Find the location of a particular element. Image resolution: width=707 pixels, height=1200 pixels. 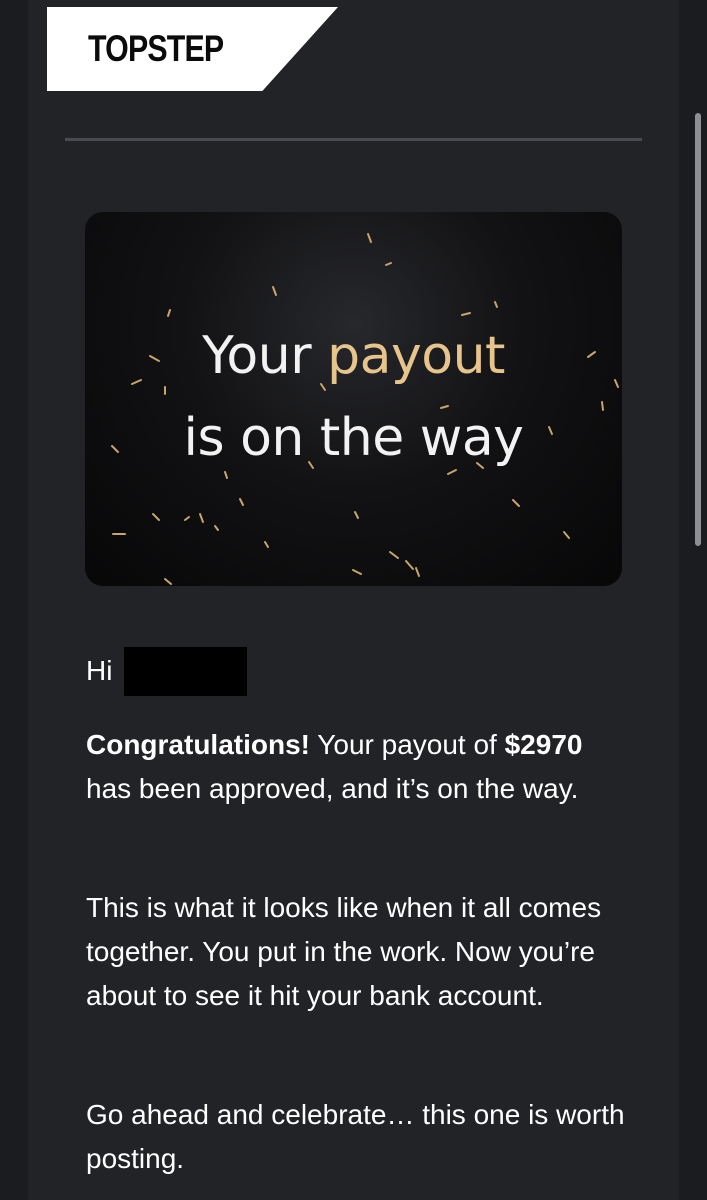

payout-text-a: Your payout of is located at coordinates (407, 744).